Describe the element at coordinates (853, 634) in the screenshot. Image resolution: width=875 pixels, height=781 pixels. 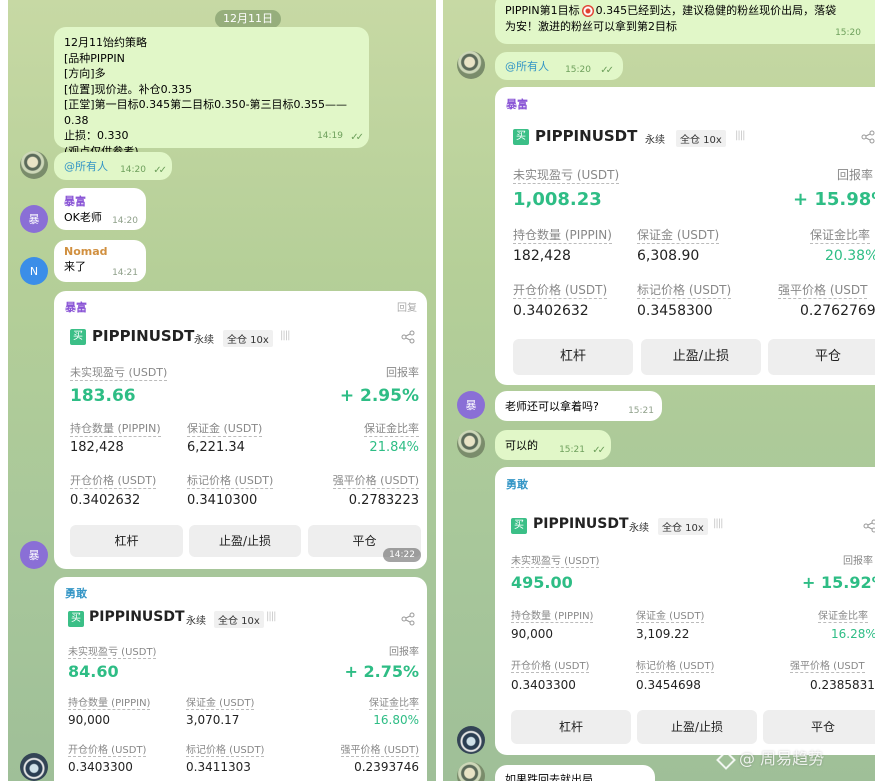
I see `margin-ratio-value: 16.28%` at that location.